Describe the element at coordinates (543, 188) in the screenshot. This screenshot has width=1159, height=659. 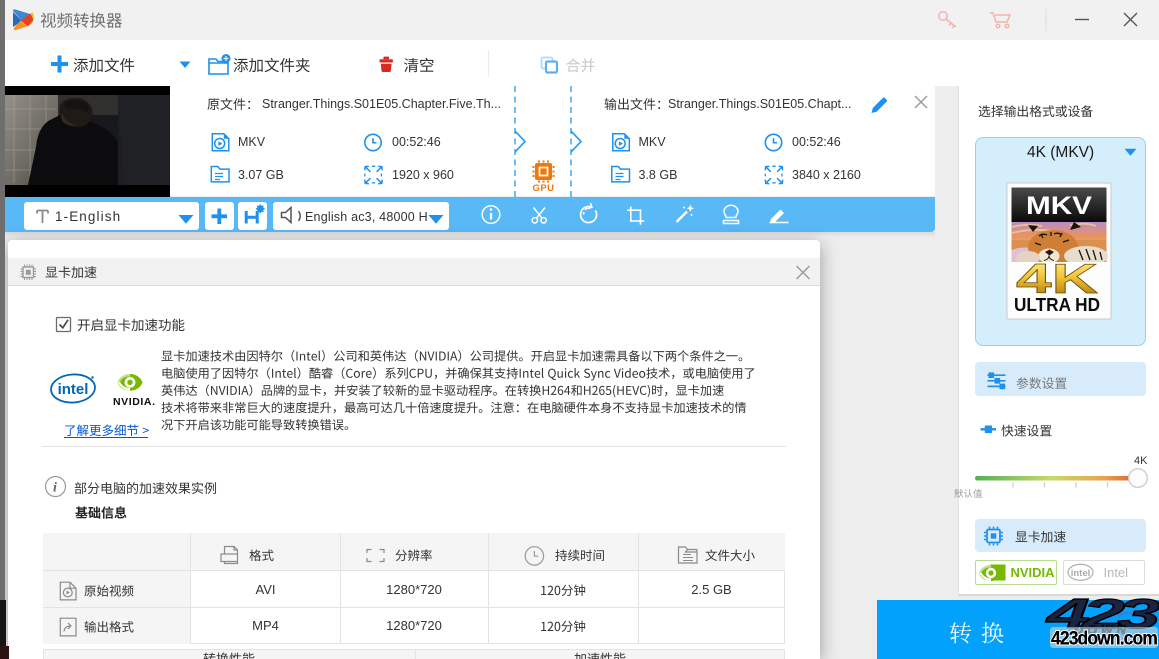
I see `svg-text: GPU` at that location.